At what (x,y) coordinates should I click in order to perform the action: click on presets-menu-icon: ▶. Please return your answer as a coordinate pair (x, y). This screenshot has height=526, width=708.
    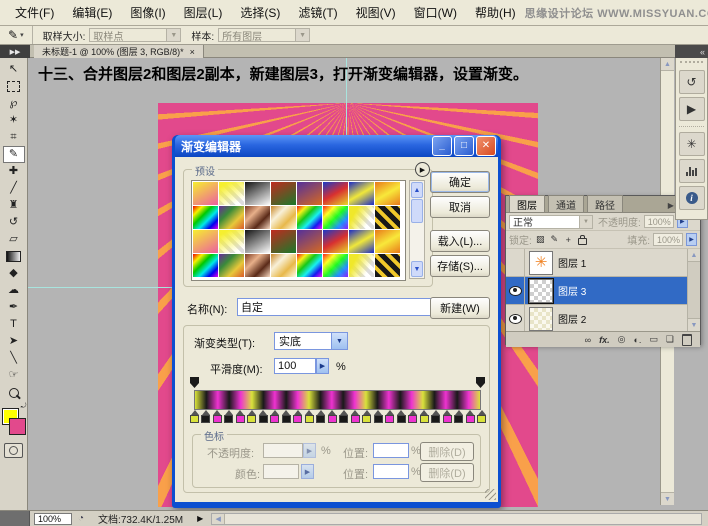
    Looking at the image, I should click on (422, 169).